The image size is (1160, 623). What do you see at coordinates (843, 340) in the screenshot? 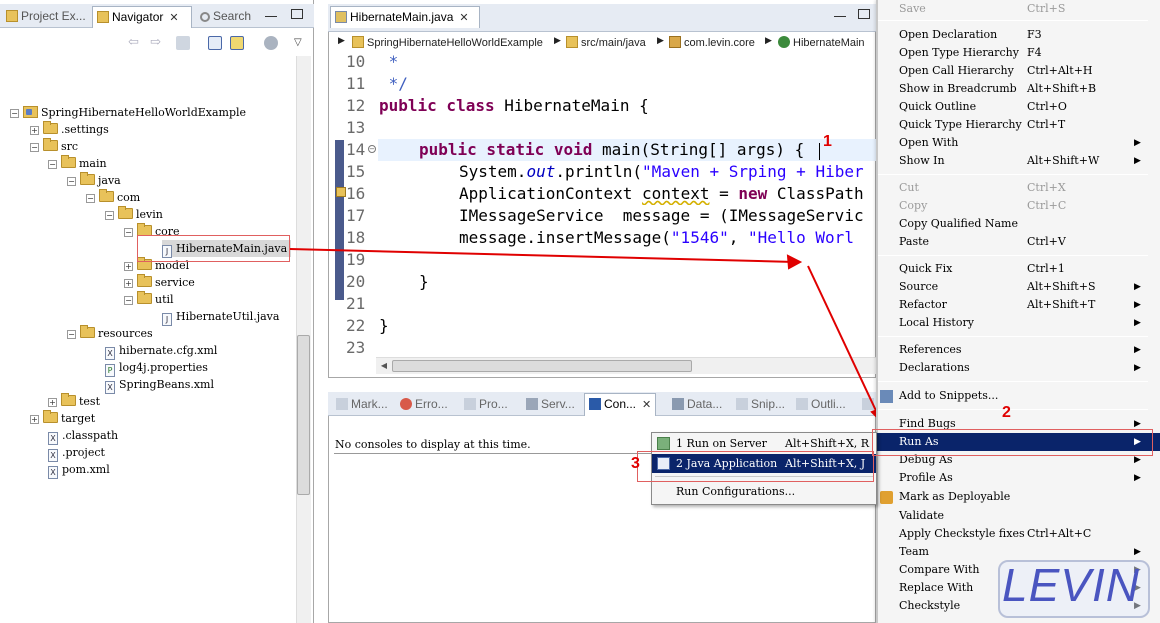
I see `arrow-editor-to-runas` at bounding box center [843, 340].